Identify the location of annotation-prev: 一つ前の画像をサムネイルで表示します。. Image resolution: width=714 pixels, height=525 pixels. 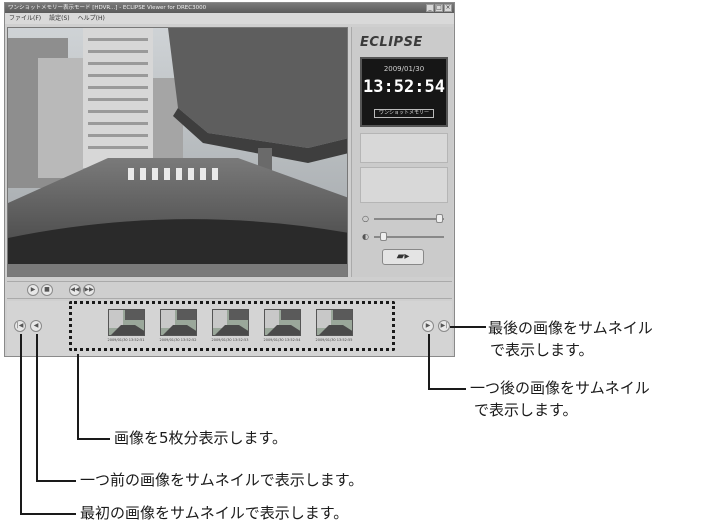
(222, 480).